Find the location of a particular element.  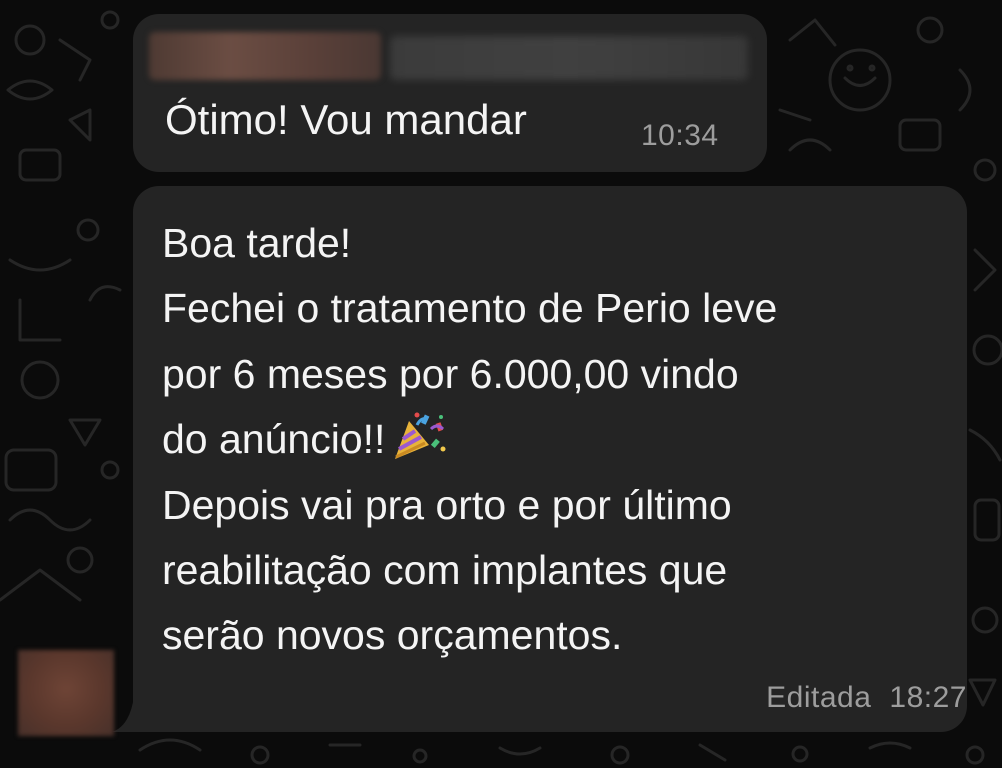

message-line: do anúncio!! is located at coordinates (274, 439).